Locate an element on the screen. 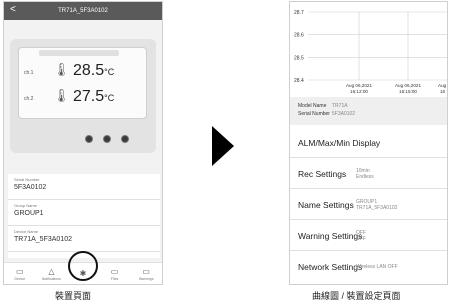  channel2-label: ch.2 is located at coordinates (29, 99).